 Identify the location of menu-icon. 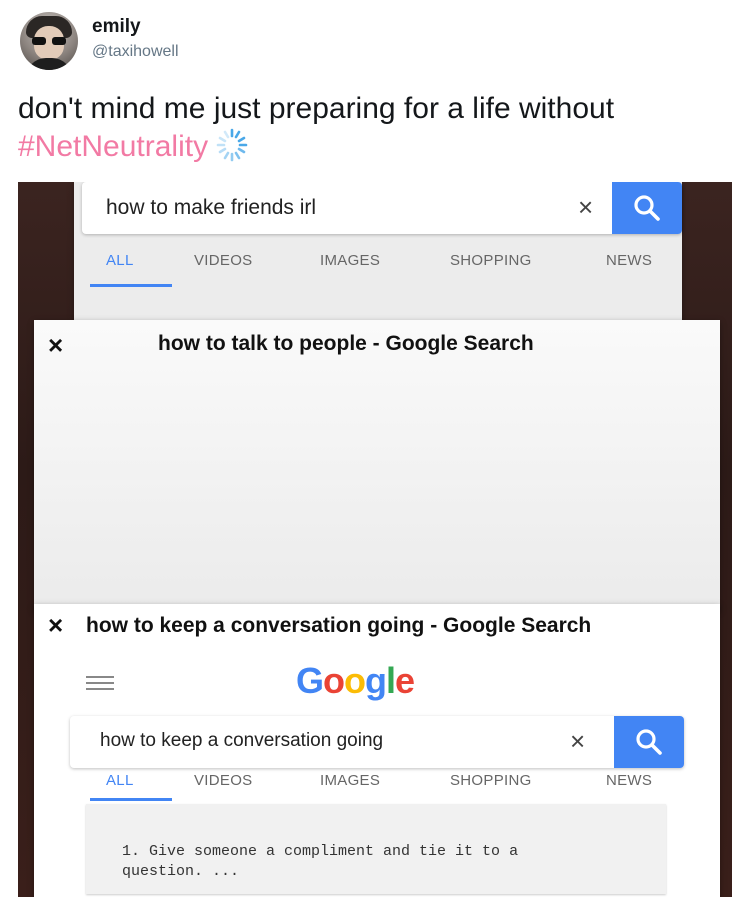
(100, 683).